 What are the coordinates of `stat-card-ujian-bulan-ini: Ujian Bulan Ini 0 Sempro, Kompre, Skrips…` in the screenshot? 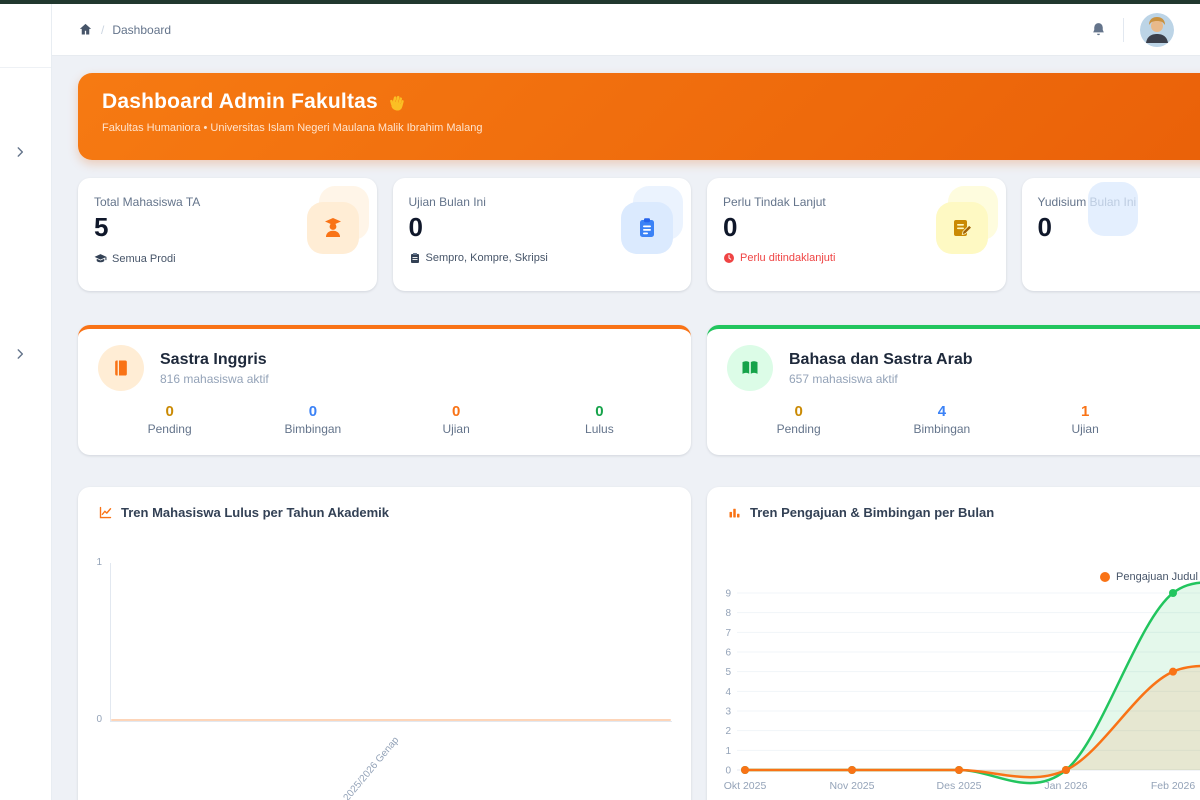 It's located at (541, 234).